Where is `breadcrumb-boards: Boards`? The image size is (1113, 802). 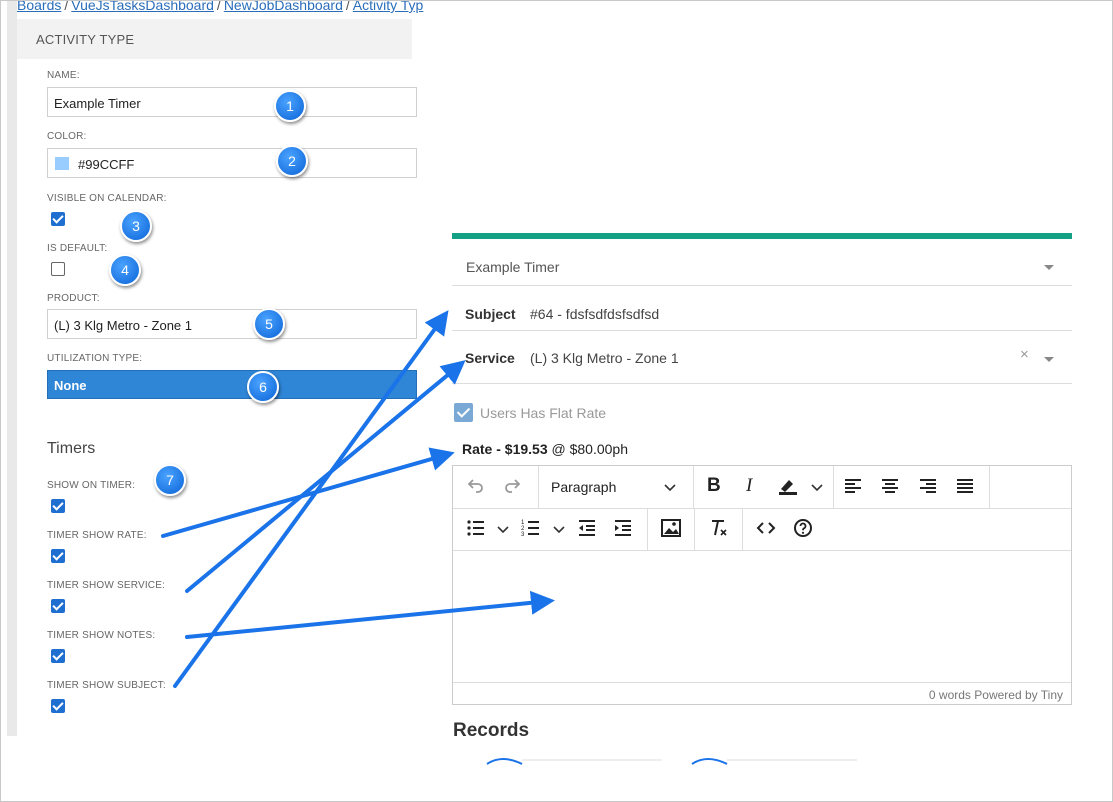
breadcrumb-boards: Boards is located at coordinates (39, 7).